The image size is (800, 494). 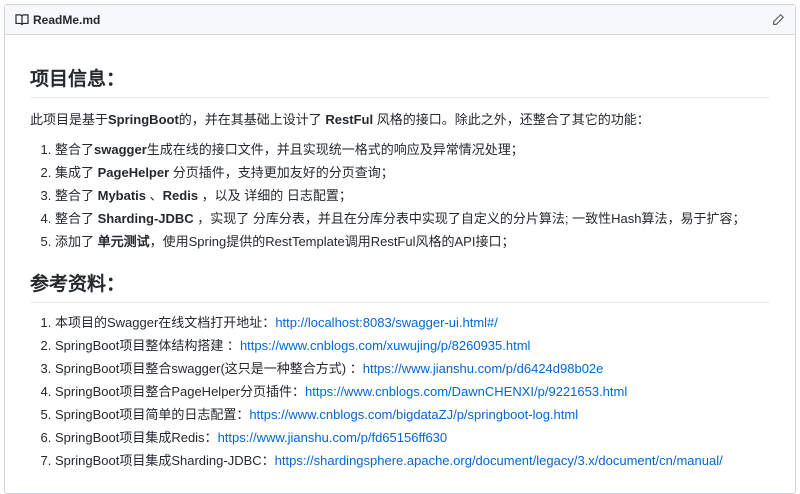 I want to click on text-segment: ，以及 详细的 日志配置；, so click(x=275, y=195).